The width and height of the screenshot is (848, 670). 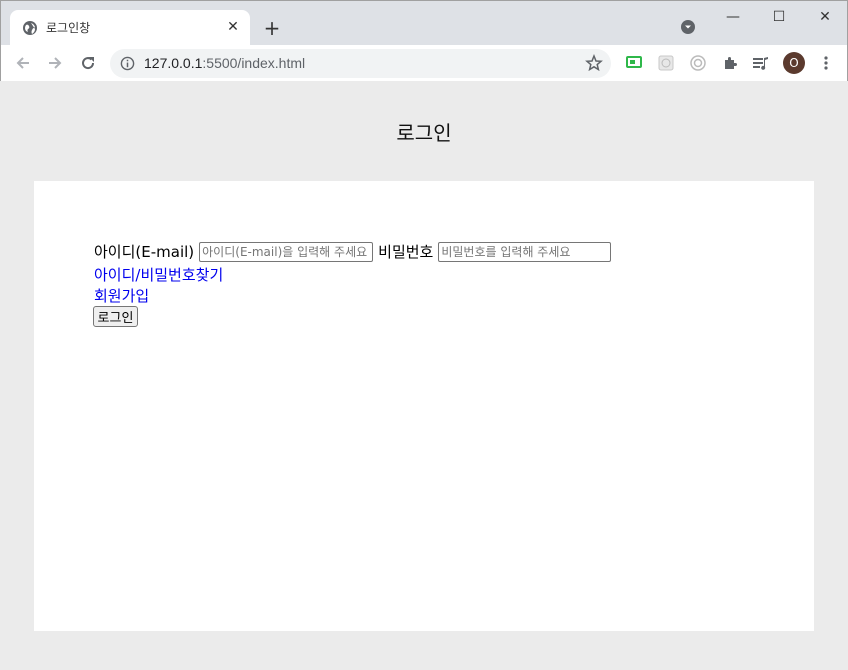 I want to click on url-text: 127.0.0.1:5500/index.html, so click(x=224, y=63).